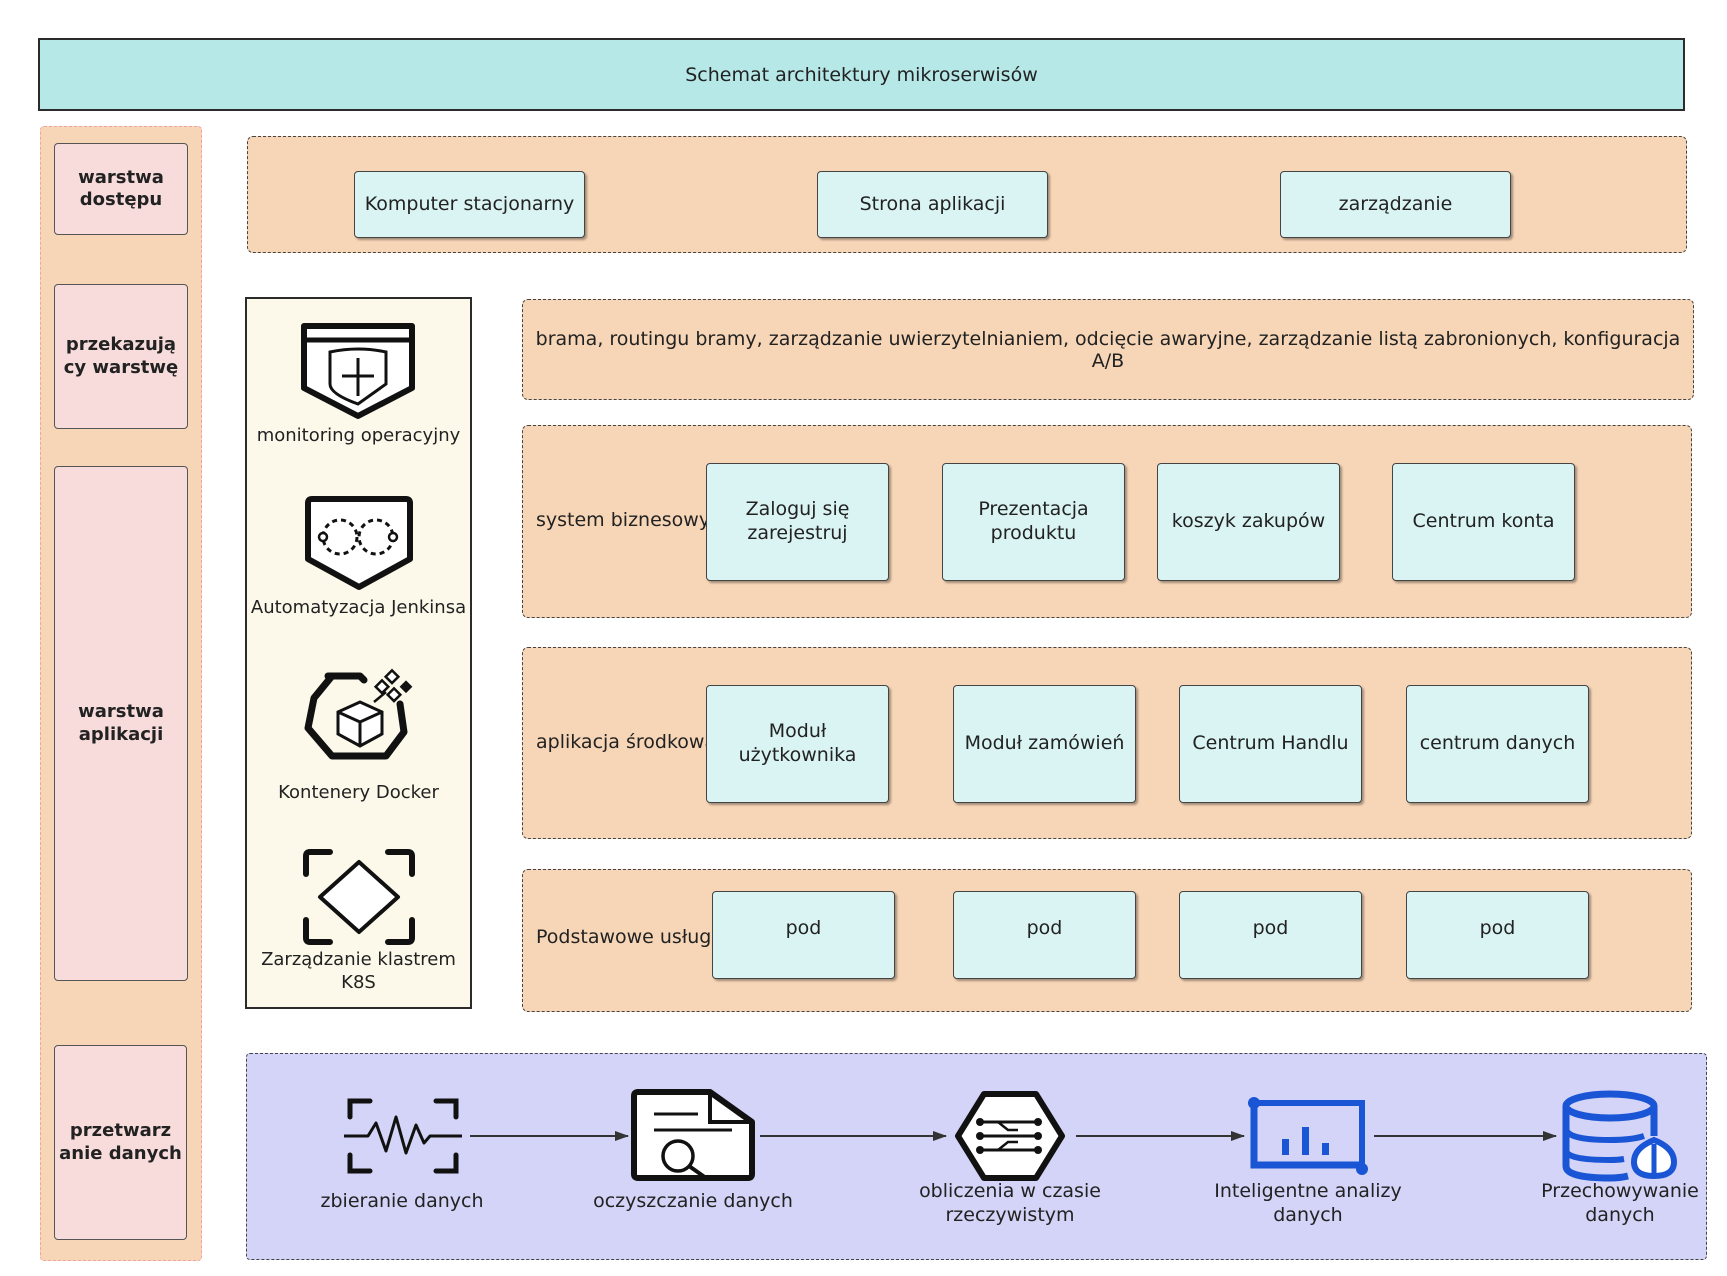 This screenshot has height=1276, width=1727. What do you see at coordinates (1308, 1136) in the screenshot?
I see `bar-chart-icon` at bounding box center [1308, 1136].